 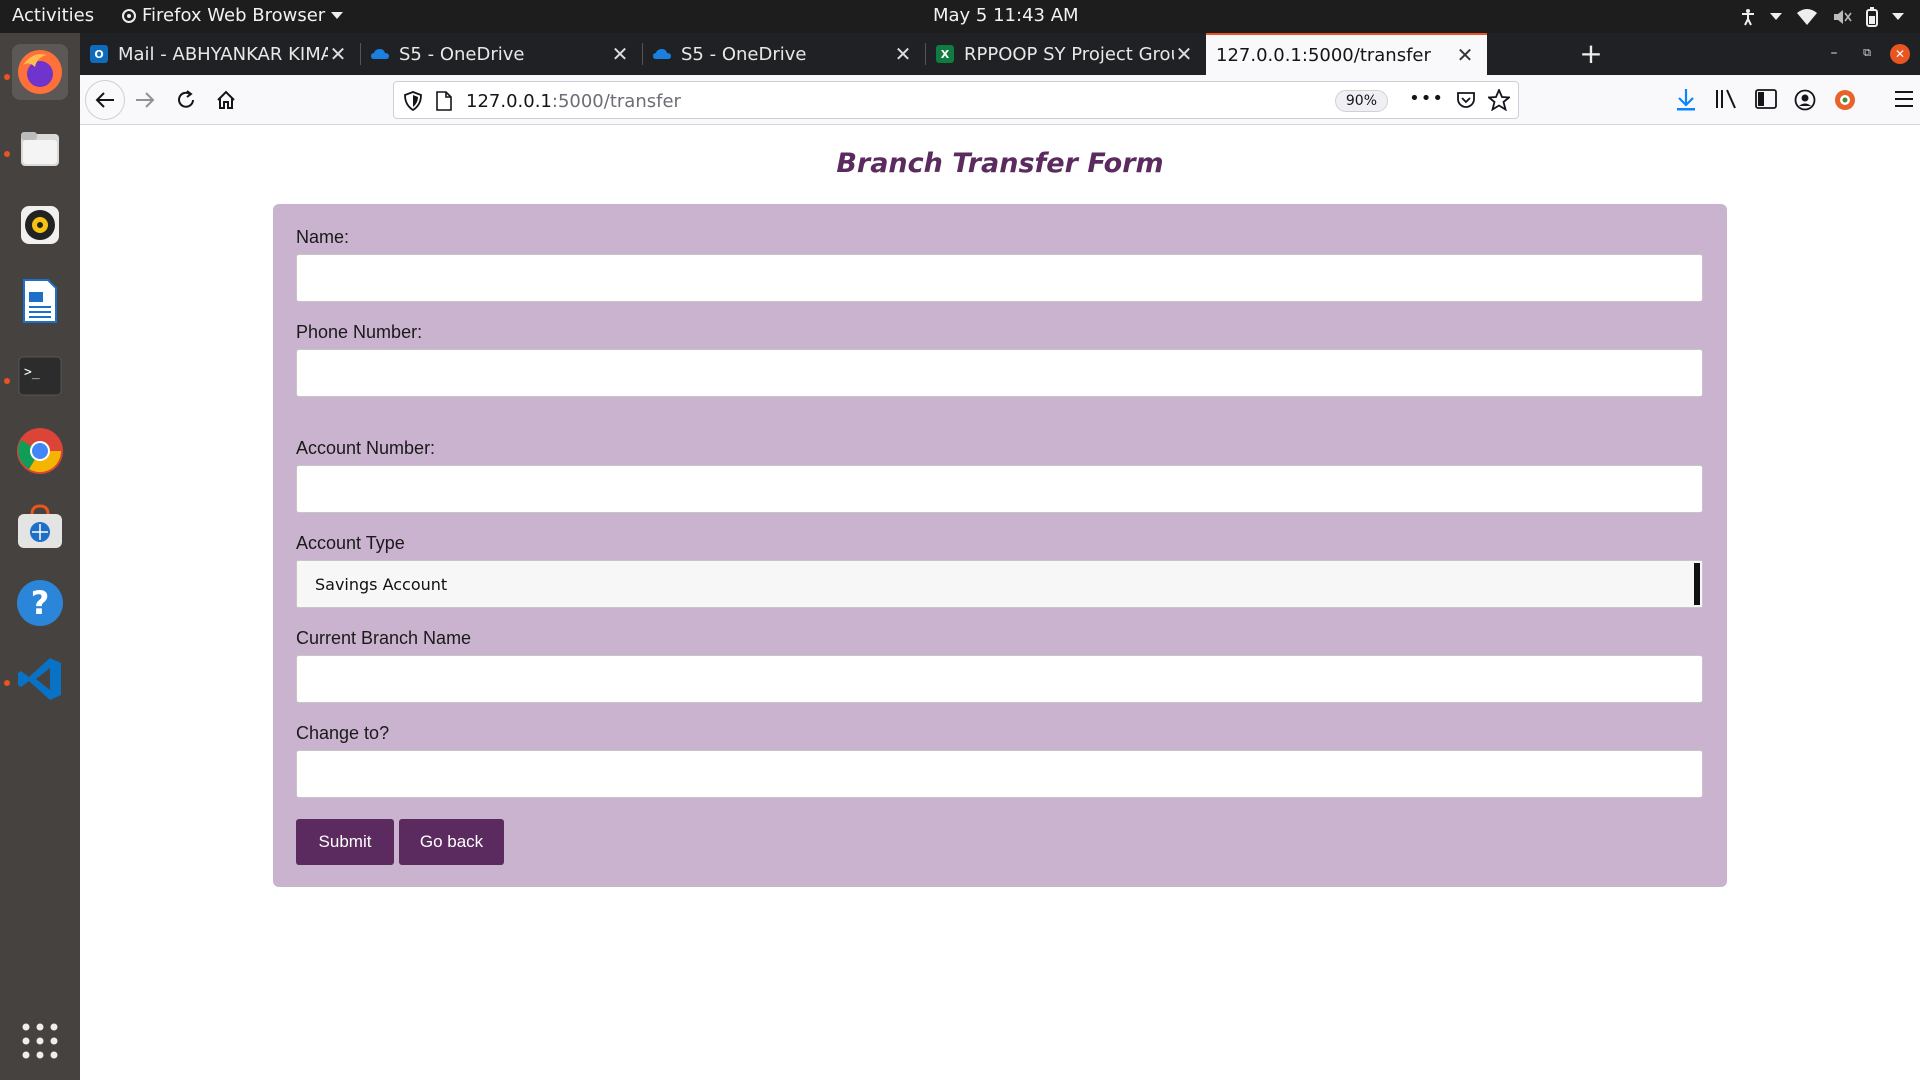 What do you see at coordinates (999, 278) in the screenshot?
I see `name-input` at bounding box center [999, 278].